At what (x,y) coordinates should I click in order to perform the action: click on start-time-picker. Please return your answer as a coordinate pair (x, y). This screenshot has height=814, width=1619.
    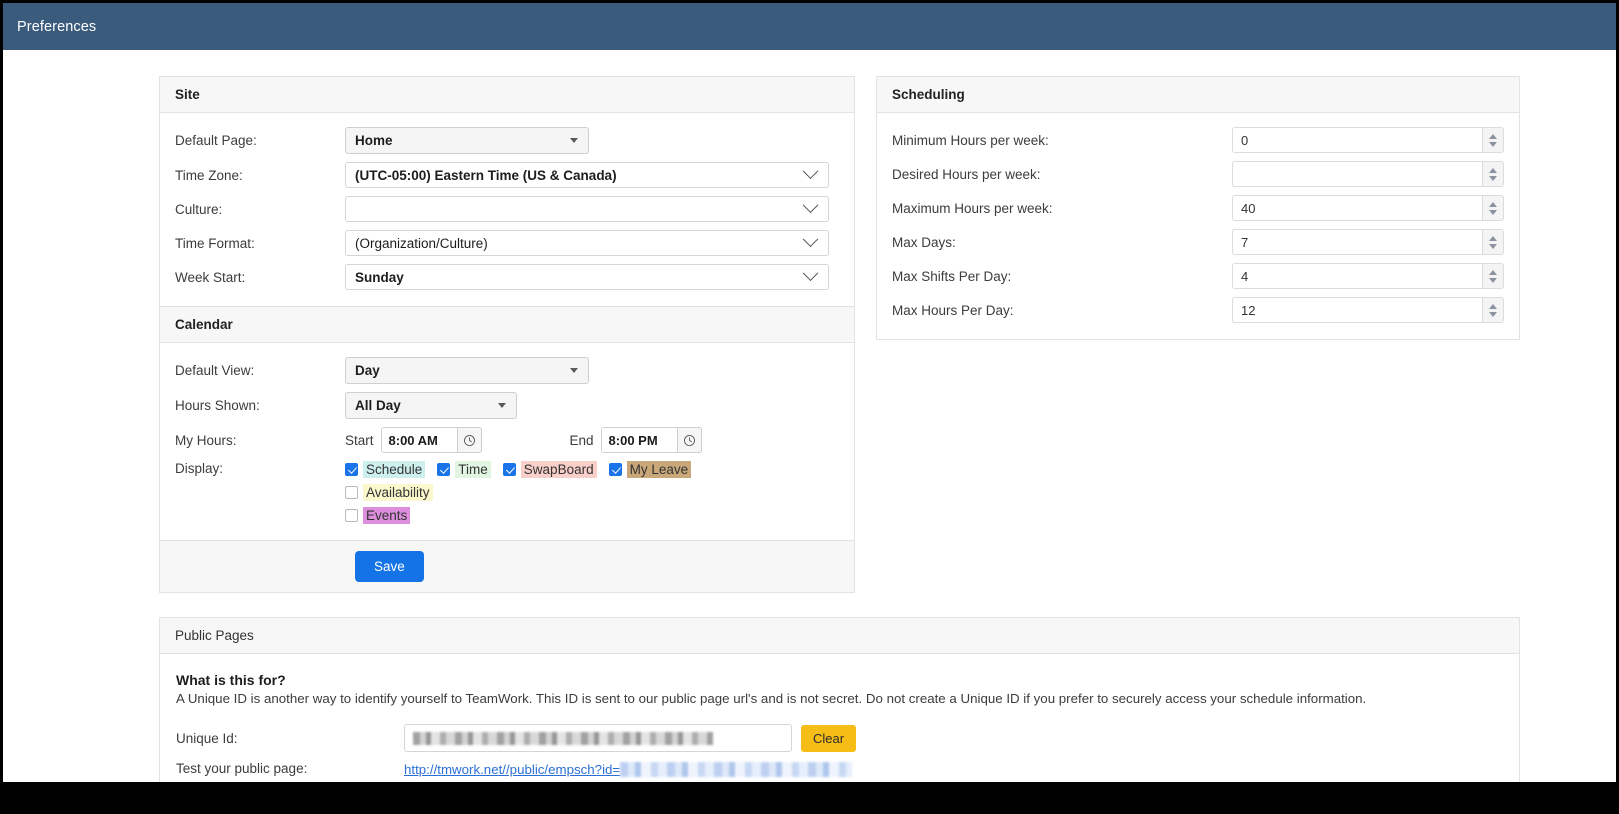
    Looking at the image, I should click on (431, 440).